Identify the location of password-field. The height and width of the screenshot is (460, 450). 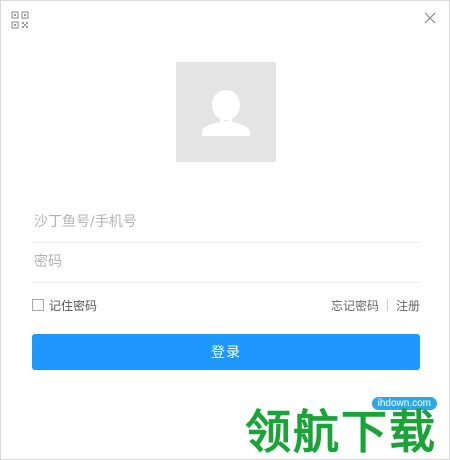
(226, 262).